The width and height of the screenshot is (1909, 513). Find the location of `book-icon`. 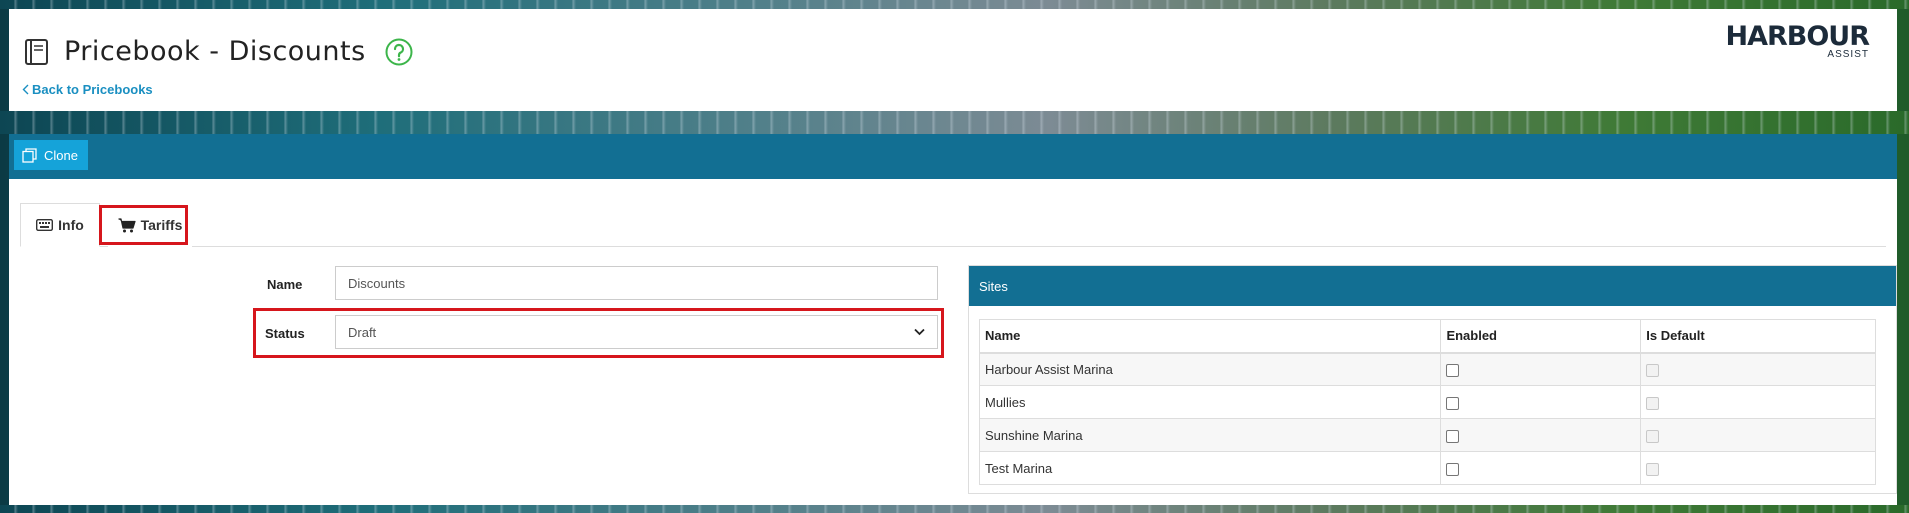

book-icon is located at coordinates (36, 51).